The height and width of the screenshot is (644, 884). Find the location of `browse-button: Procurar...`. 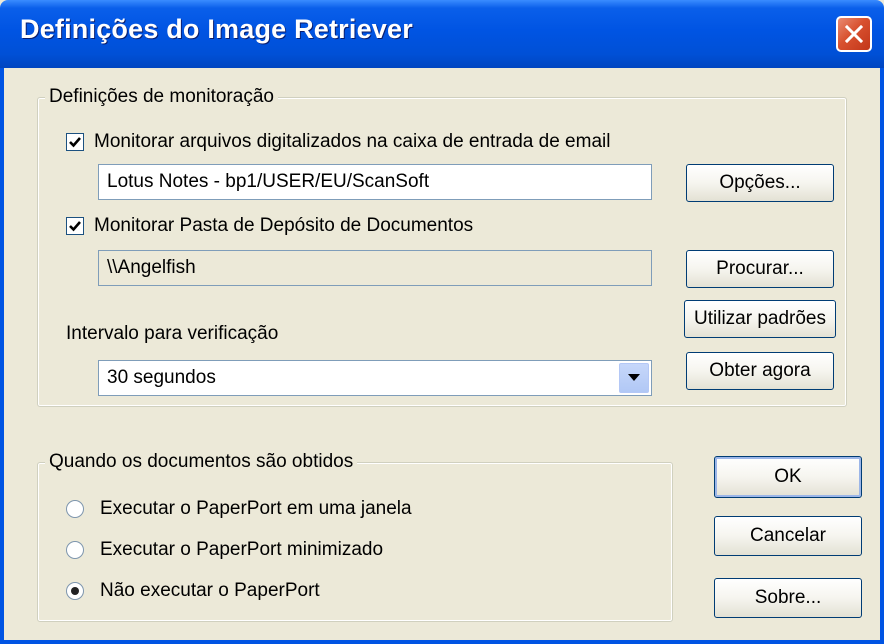

browse-button: Procurar... is located at coordinates (760, 269).